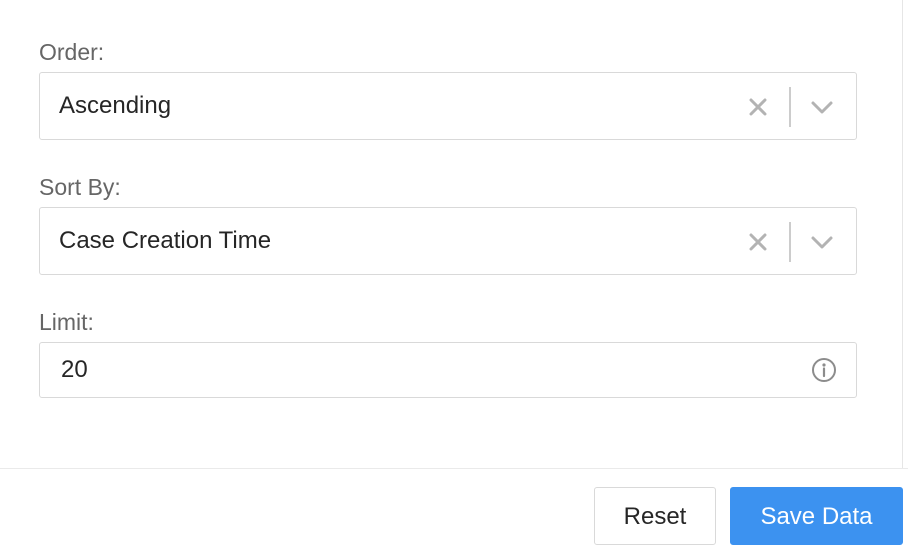 This screenshot has width=908, height=550. What do you see at coordinates (80, 187) in the screenshot?
I see `sort-by-label: Sort By:` at bounding box center [80, 187].